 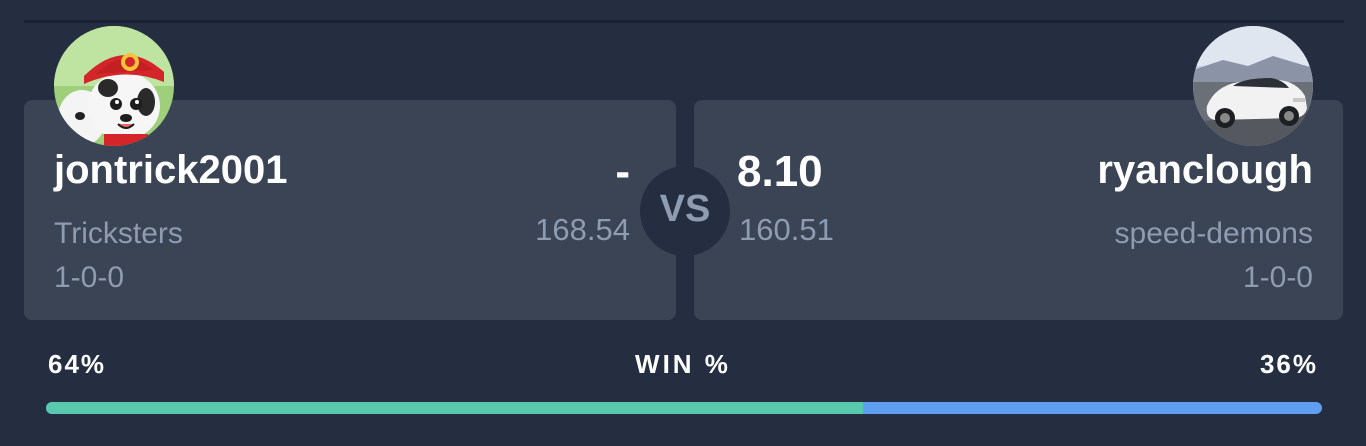 I want to click on home-projected-score: 168.54, so click(x=582, y=229).